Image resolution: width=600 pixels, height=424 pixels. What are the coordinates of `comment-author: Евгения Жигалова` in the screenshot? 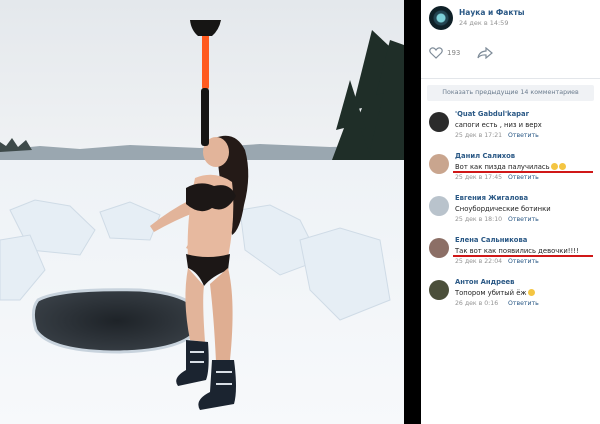 It's located at (491, 198).